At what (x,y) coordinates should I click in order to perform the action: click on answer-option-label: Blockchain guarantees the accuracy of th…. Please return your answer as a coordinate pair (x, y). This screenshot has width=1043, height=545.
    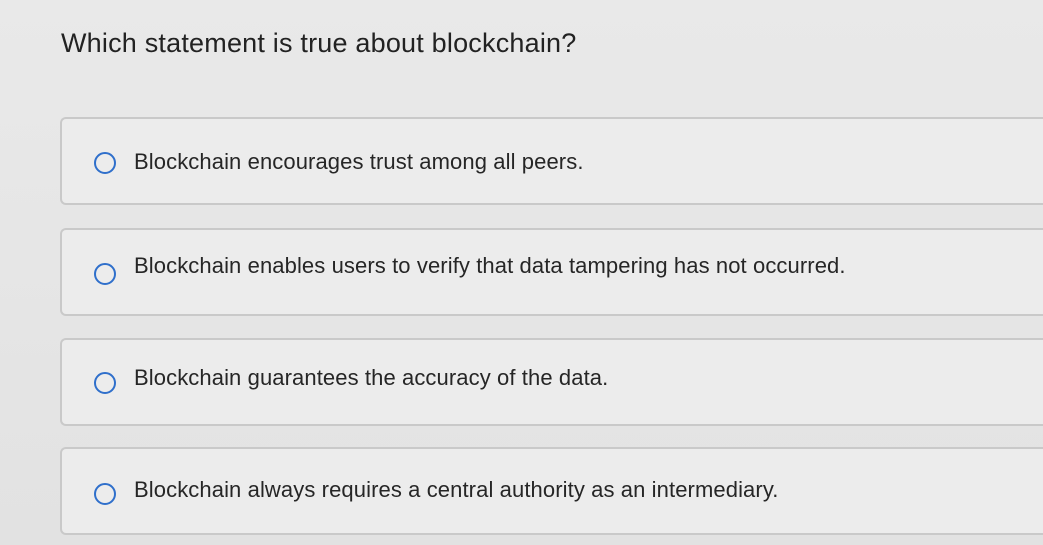
    Looking at the image, I should click on (371, 377).